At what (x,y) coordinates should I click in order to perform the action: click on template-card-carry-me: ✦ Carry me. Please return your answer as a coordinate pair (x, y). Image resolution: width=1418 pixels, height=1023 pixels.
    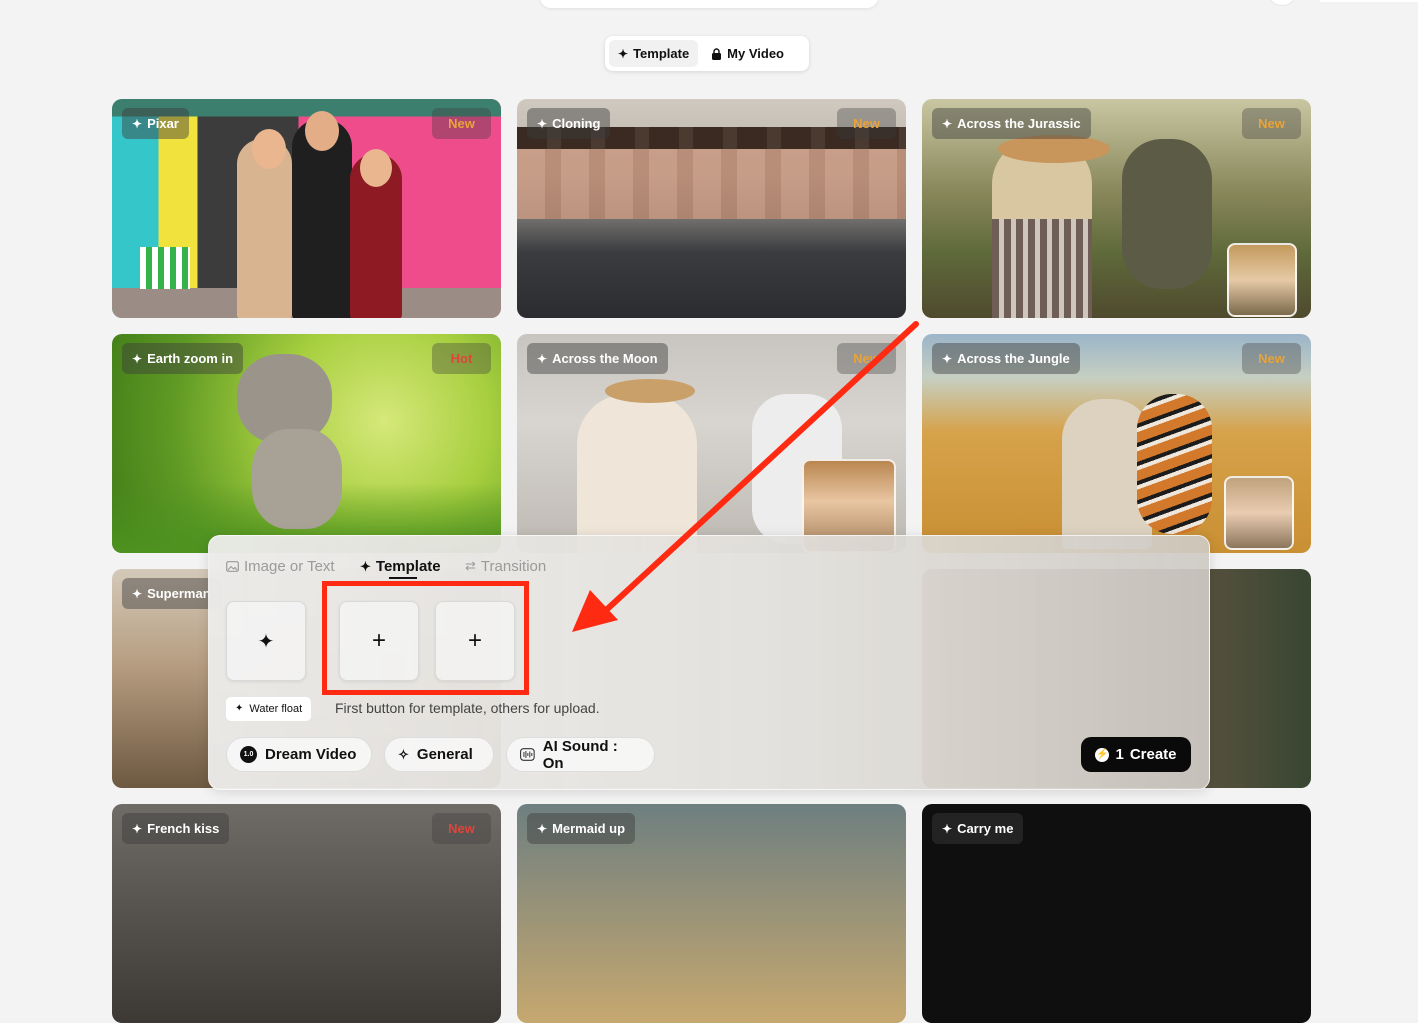
    Looking at the image, I should click on (1116, 913).